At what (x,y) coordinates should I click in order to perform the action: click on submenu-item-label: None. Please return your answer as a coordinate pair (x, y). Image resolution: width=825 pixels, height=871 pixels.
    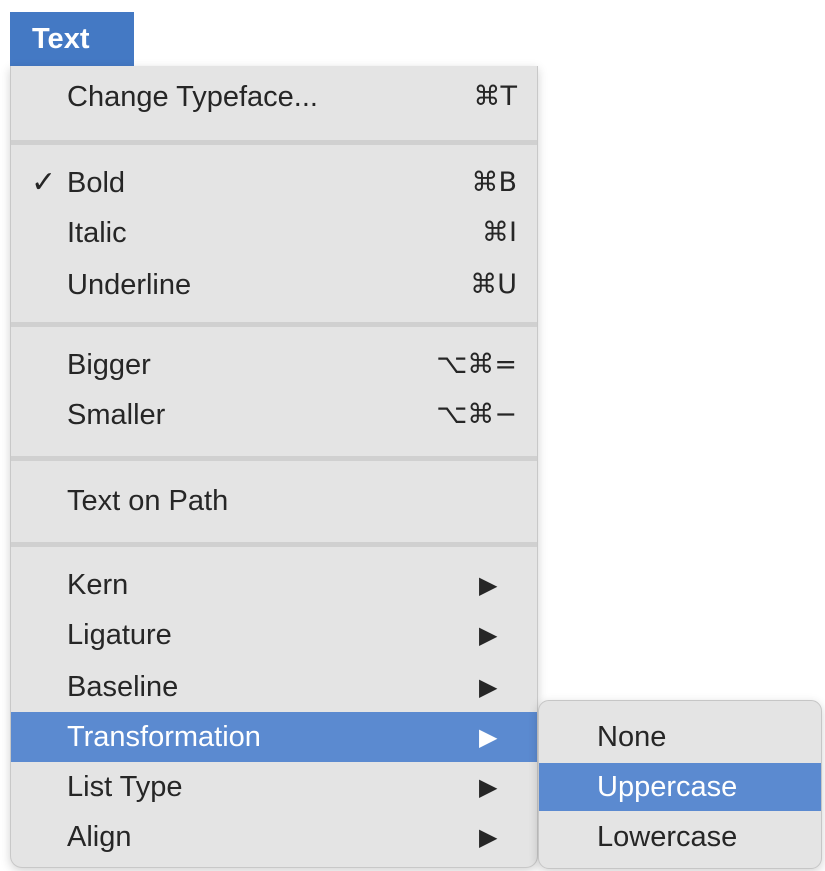
    Looking at the image, I should click on (632, 737).